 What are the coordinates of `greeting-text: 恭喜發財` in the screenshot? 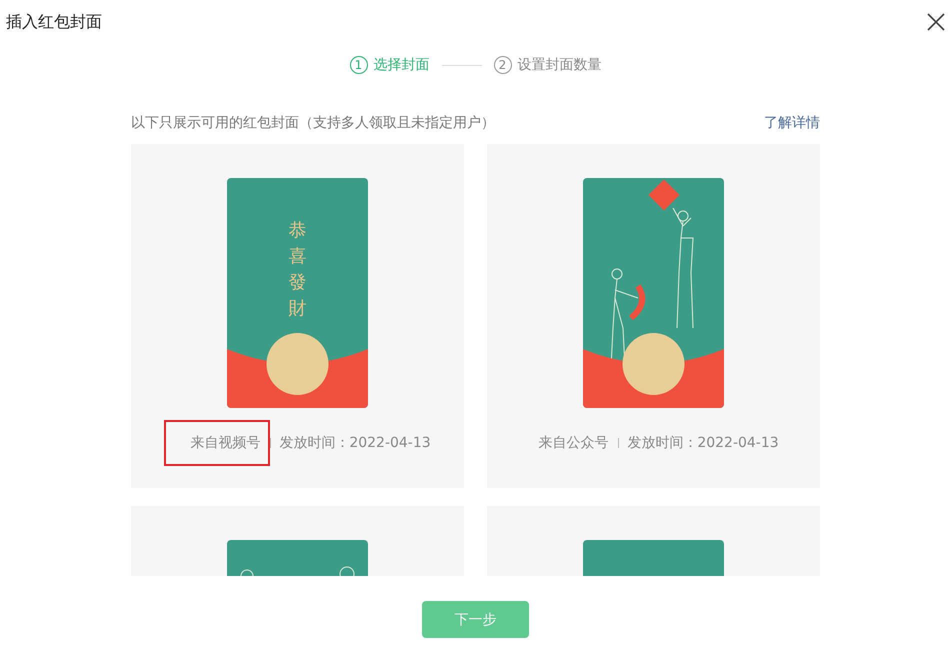 It's located at (297, 269).